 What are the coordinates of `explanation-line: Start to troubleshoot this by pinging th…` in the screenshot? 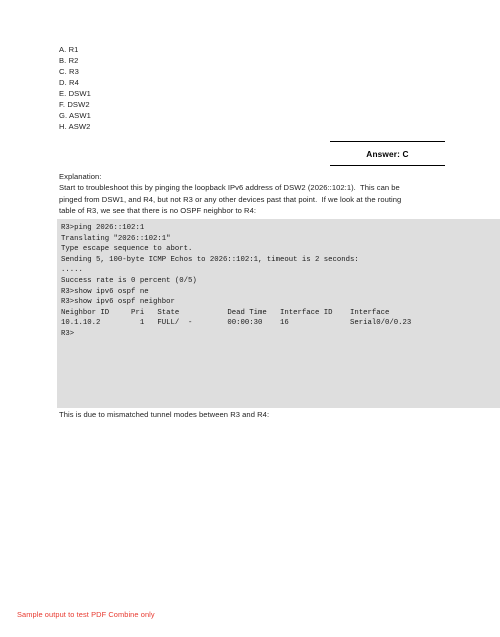 It's located at (229, 188).